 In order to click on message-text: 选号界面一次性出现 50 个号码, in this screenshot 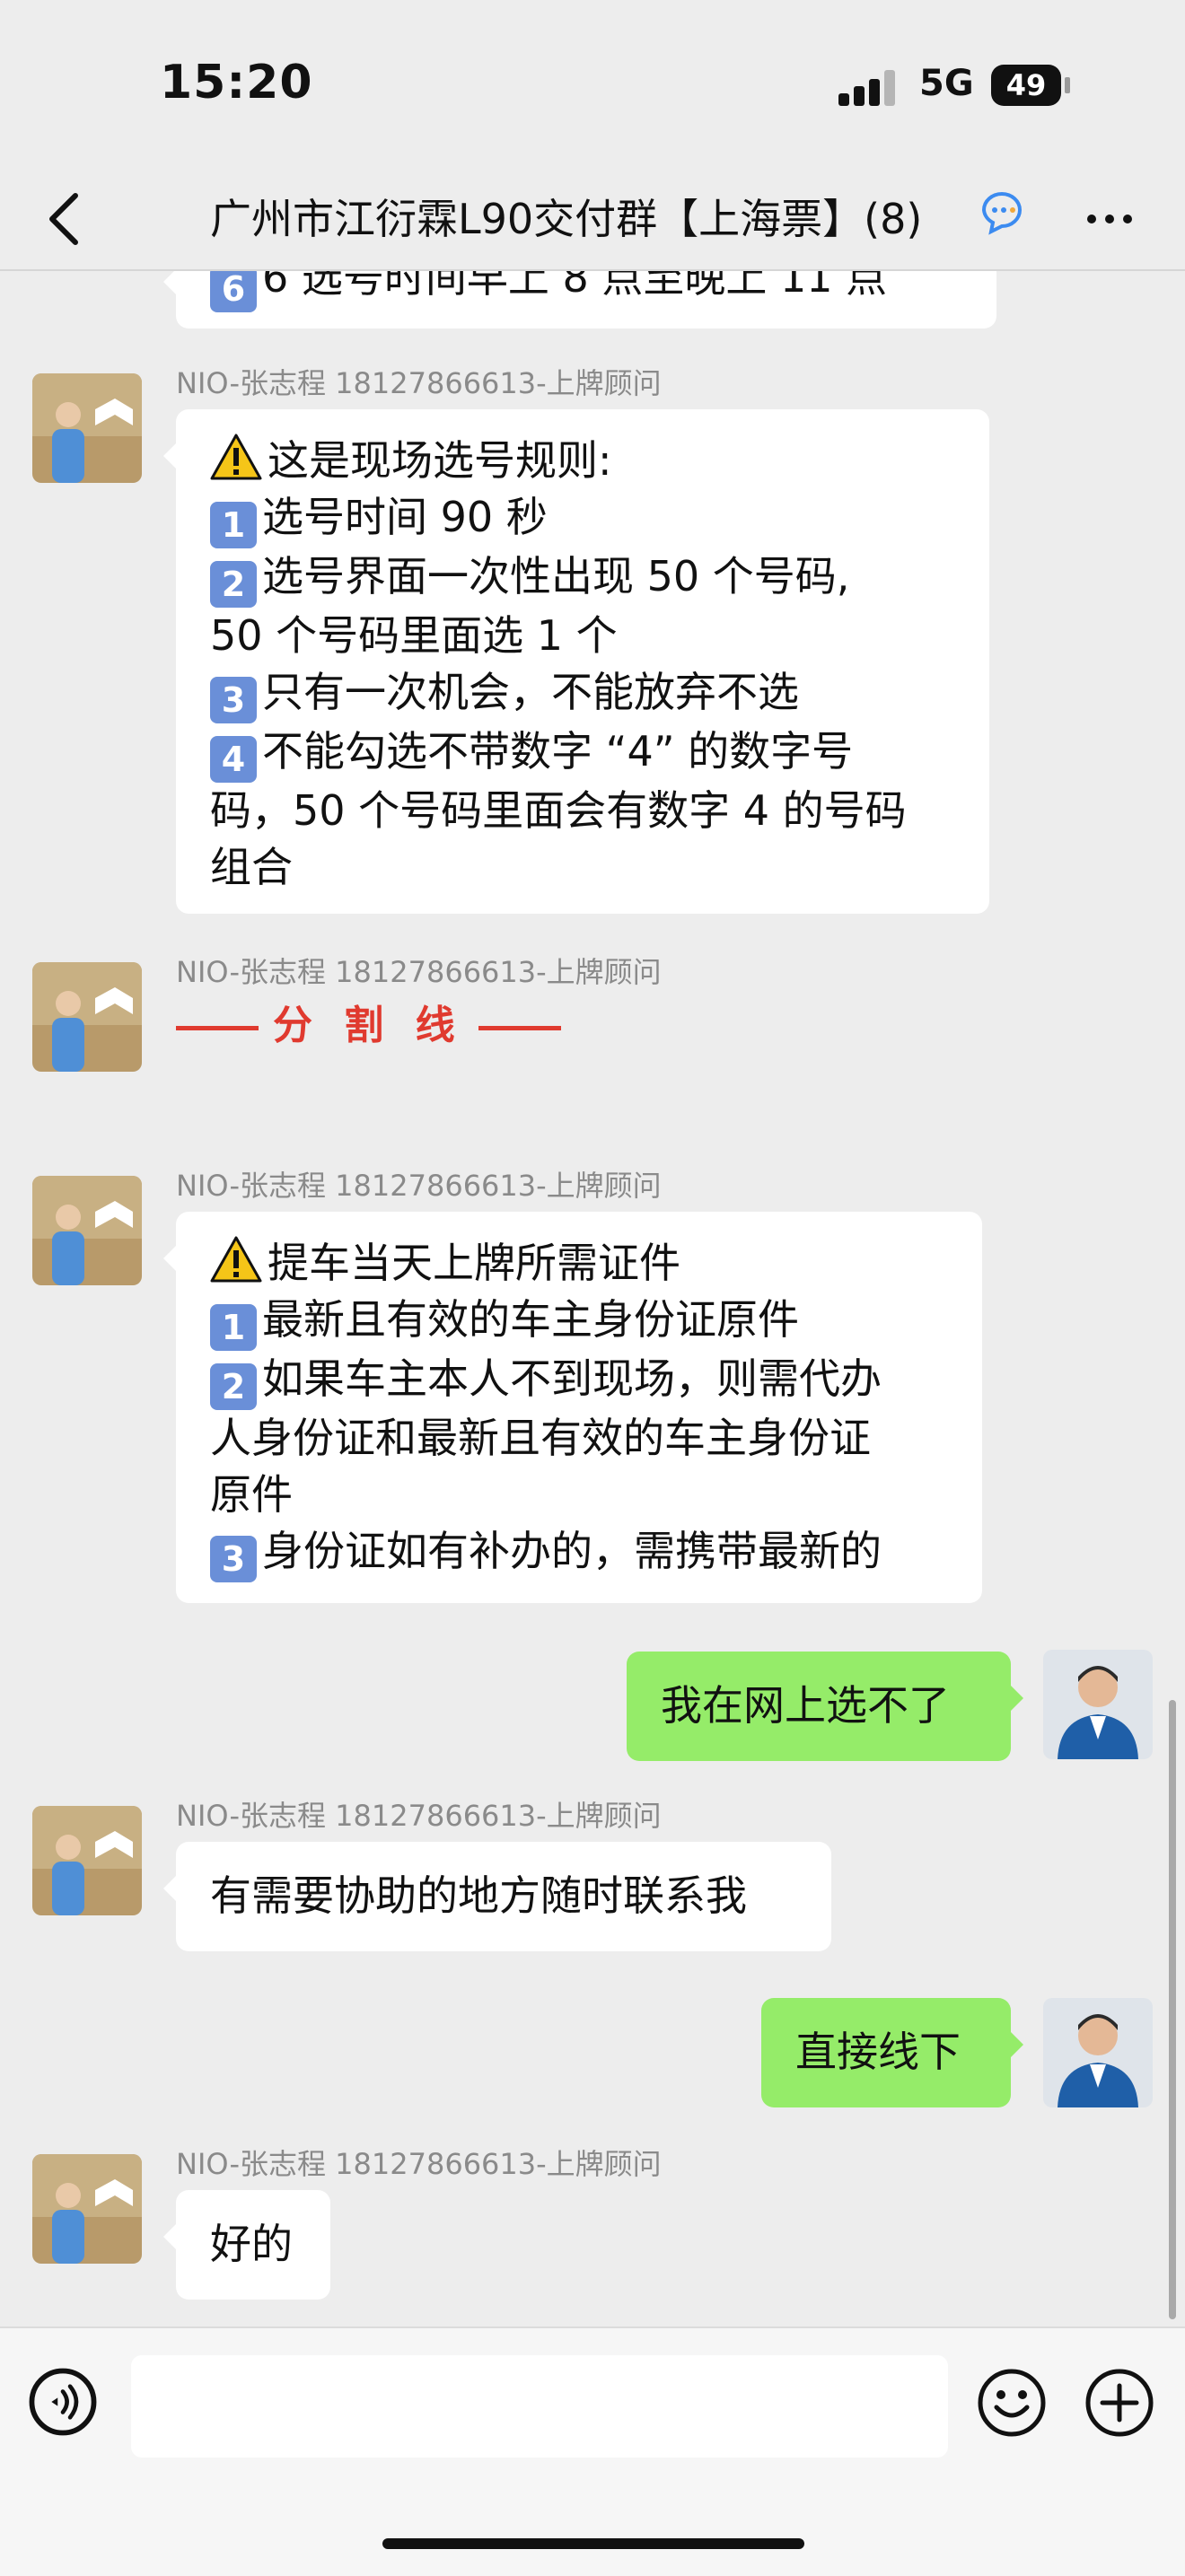, I will do `click(556, 576)`.